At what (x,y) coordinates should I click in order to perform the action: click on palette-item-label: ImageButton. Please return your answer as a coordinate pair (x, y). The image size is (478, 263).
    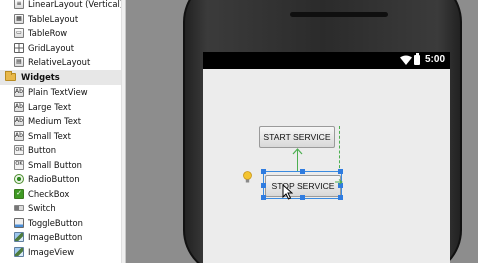
    Looking at the image, I should click on (55, 237).